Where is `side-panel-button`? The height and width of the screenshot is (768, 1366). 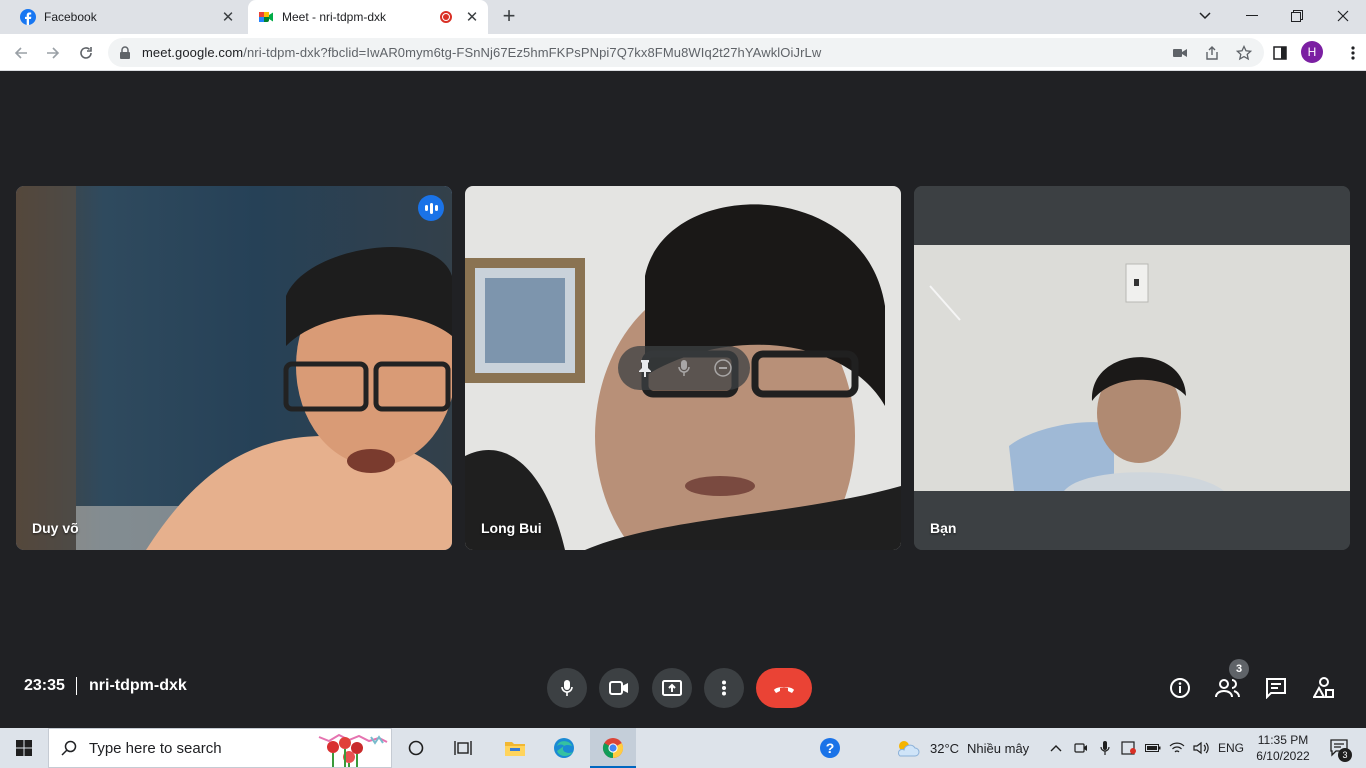 side-panel-button is located at coordinates (1280, 53).